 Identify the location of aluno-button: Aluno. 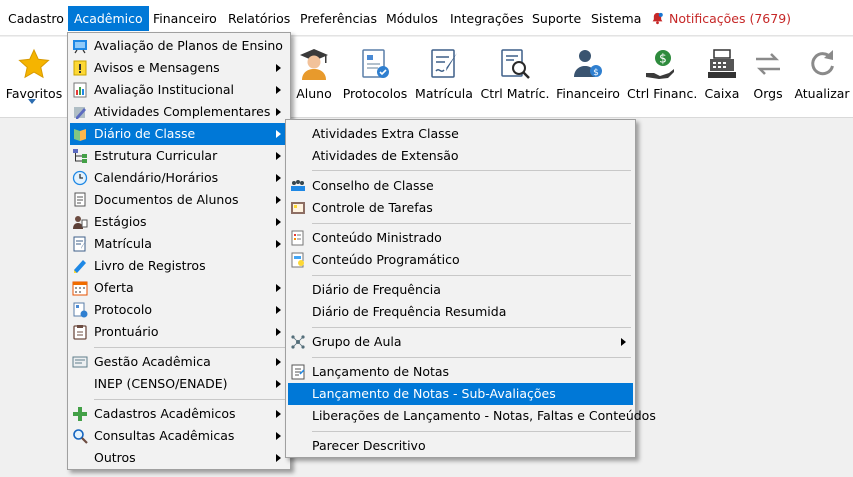
(314, 77).